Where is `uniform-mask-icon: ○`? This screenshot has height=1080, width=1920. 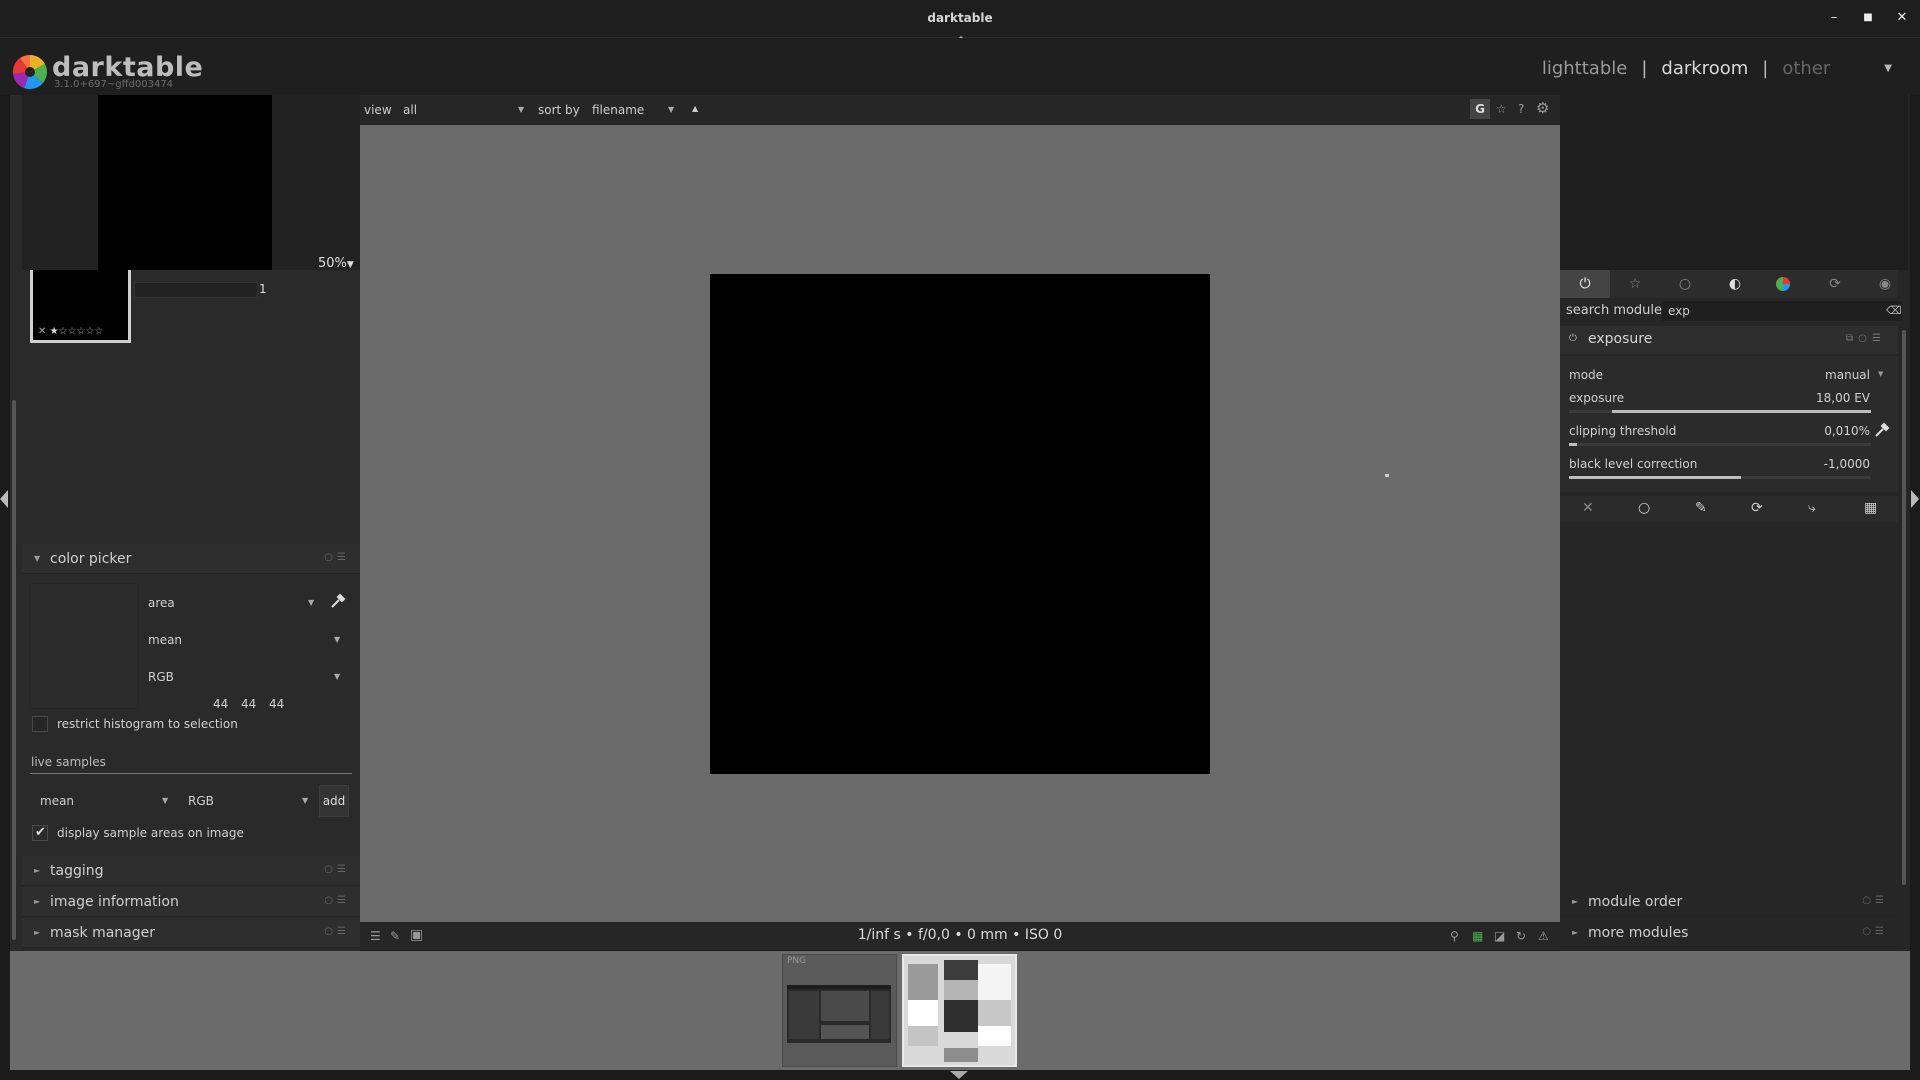 uniform-mask-icon: ○ is located at coordinates (1644, 508).